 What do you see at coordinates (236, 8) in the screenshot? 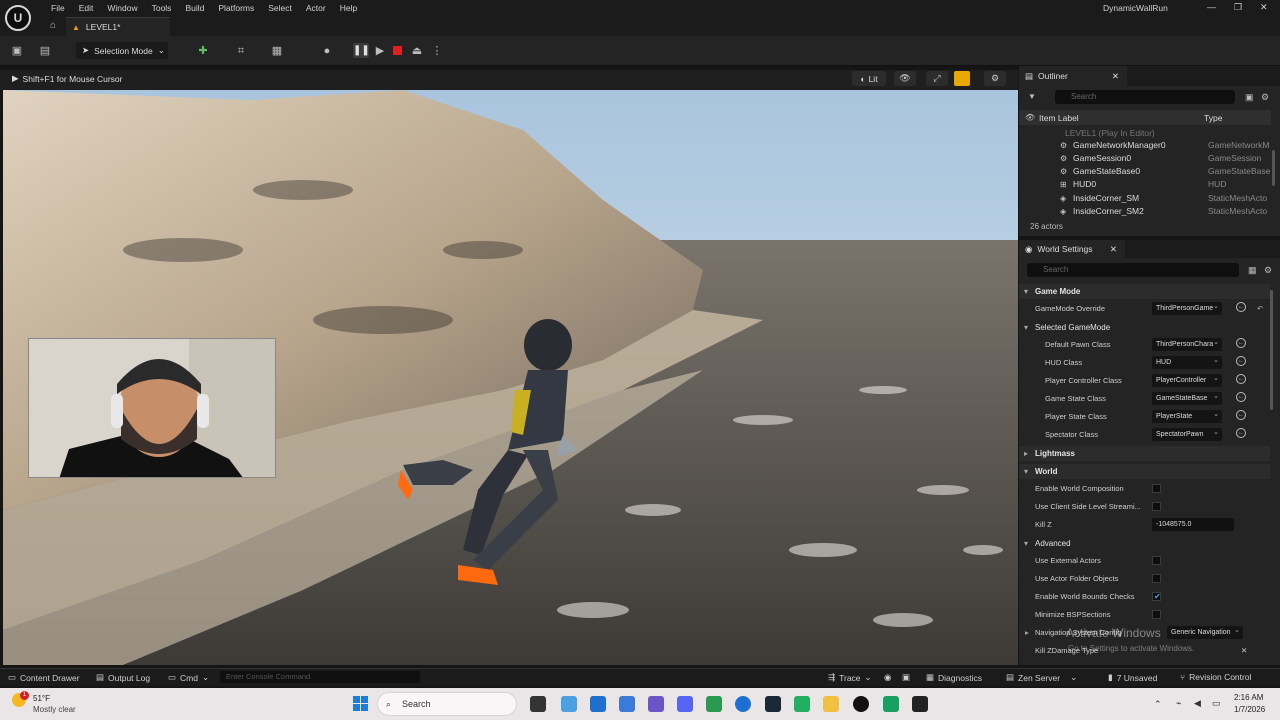
I see `menu-platforms: Platforms` at bounding box center [236, 8].